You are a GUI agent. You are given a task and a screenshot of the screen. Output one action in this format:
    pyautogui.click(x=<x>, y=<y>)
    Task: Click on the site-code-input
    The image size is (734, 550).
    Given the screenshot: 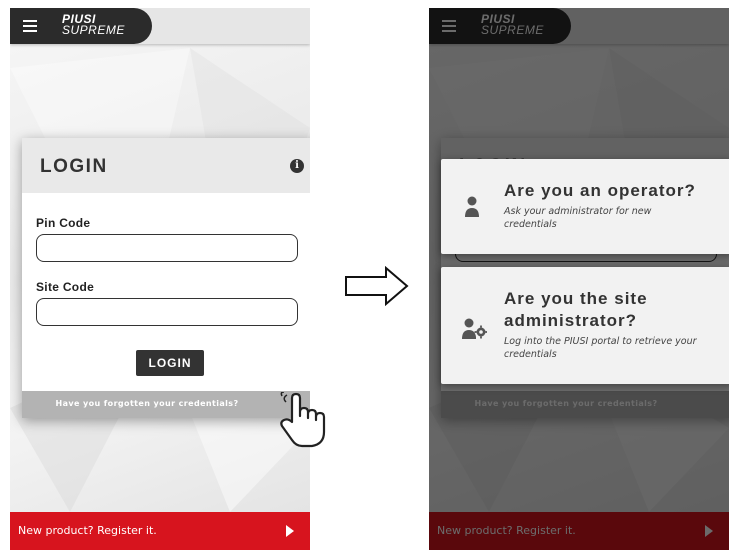 What is the action you would take?
    pyautogui.click(x=167, y=312)
    